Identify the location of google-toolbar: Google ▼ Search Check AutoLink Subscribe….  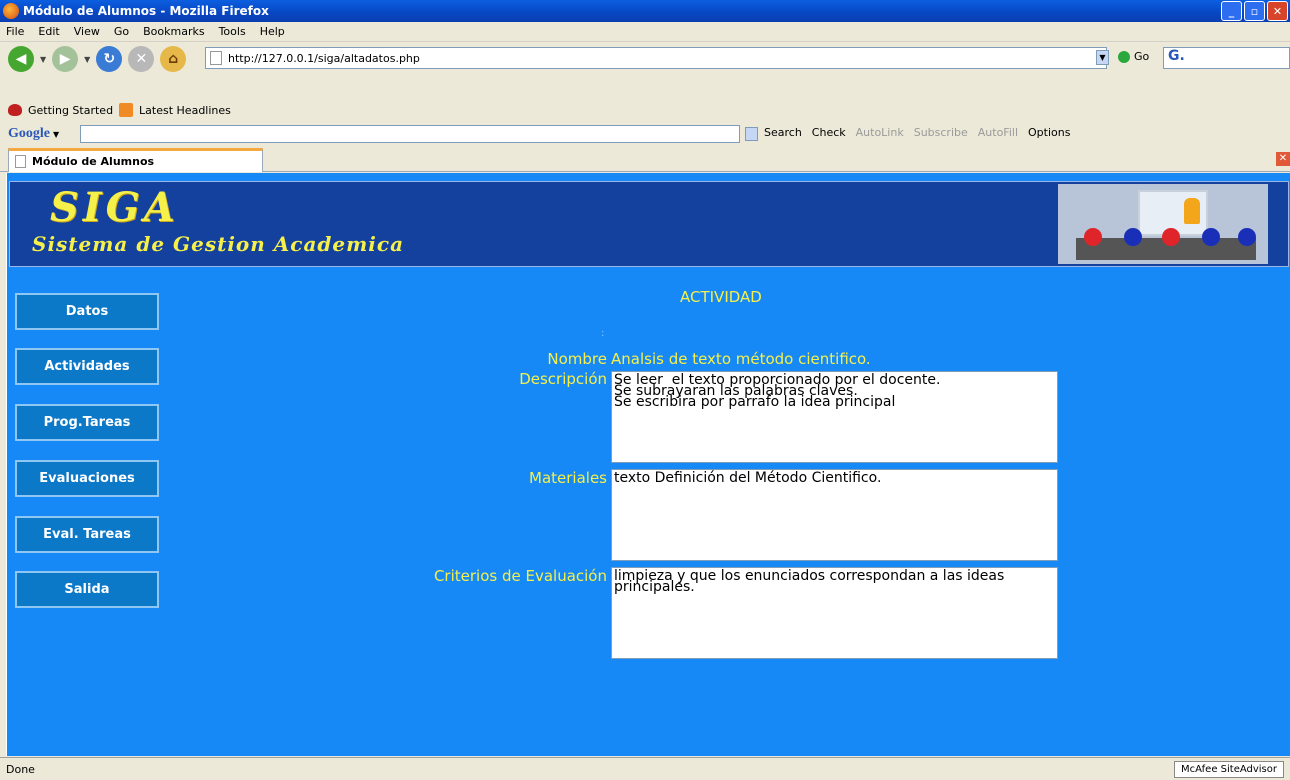
(645, 134).